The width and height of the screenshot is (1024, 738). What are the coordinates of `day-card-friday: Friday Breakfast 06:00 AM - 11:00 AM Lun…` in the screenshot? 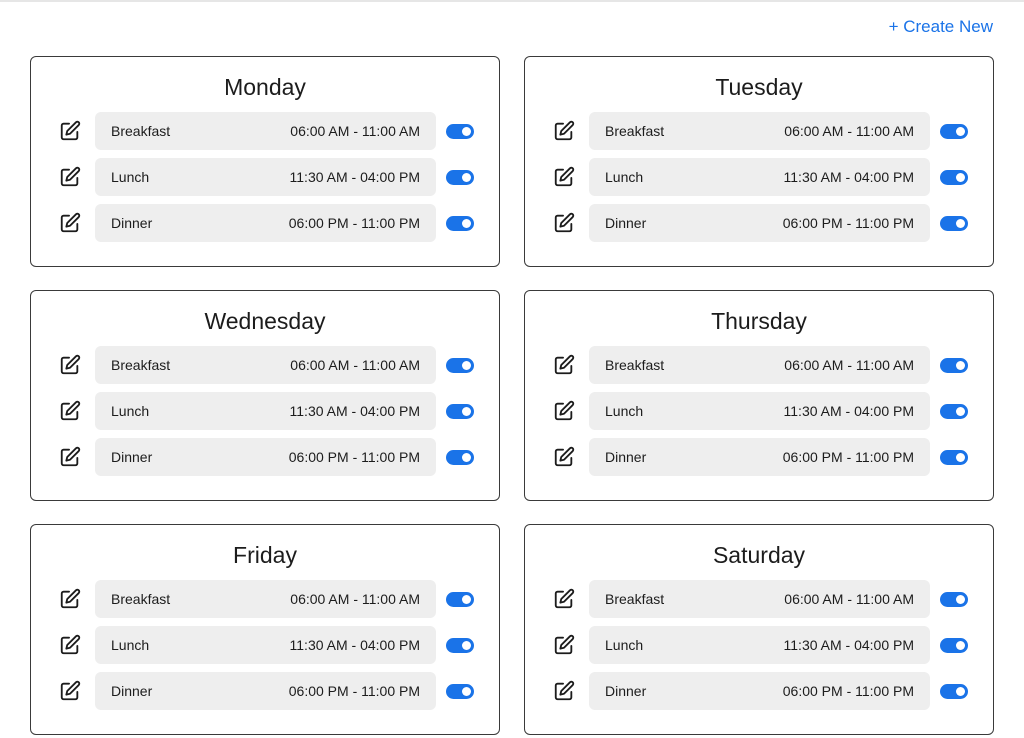 It's located at (265, 629).